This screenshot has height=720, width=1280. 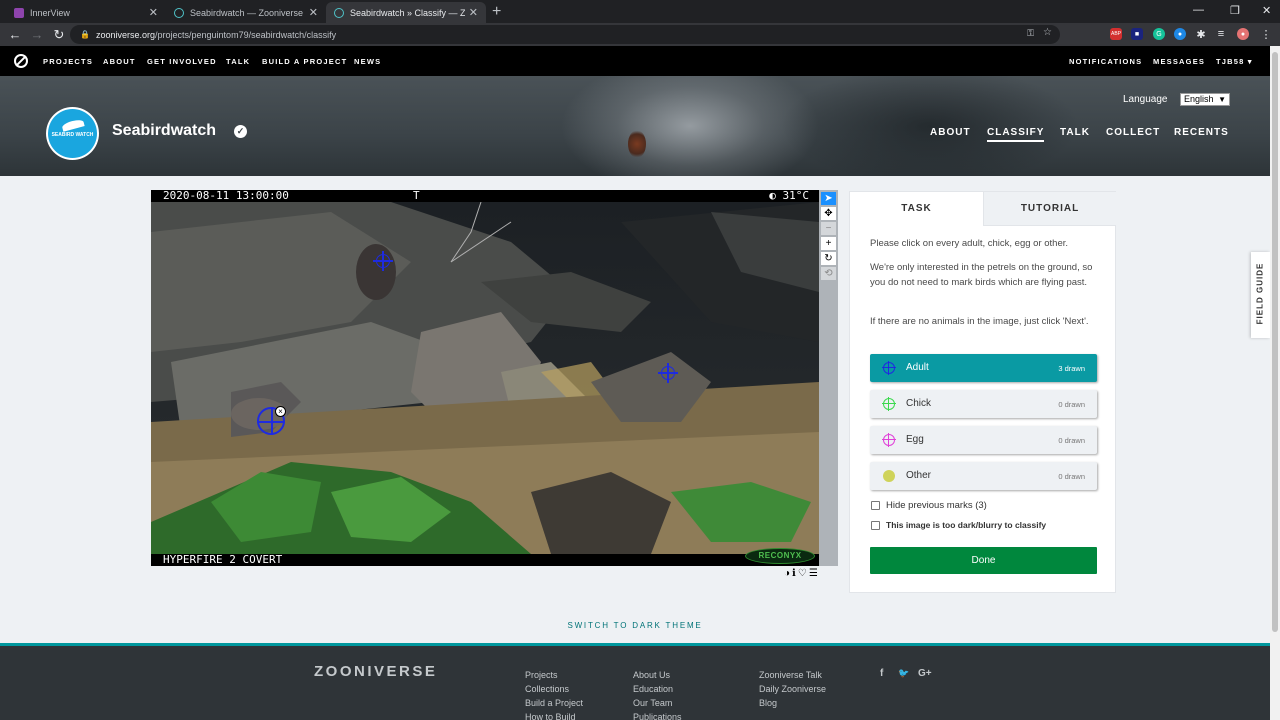 I want to click on switch-theme-link: SWITCH TO DARK THEME, so click(x=635, y=625).